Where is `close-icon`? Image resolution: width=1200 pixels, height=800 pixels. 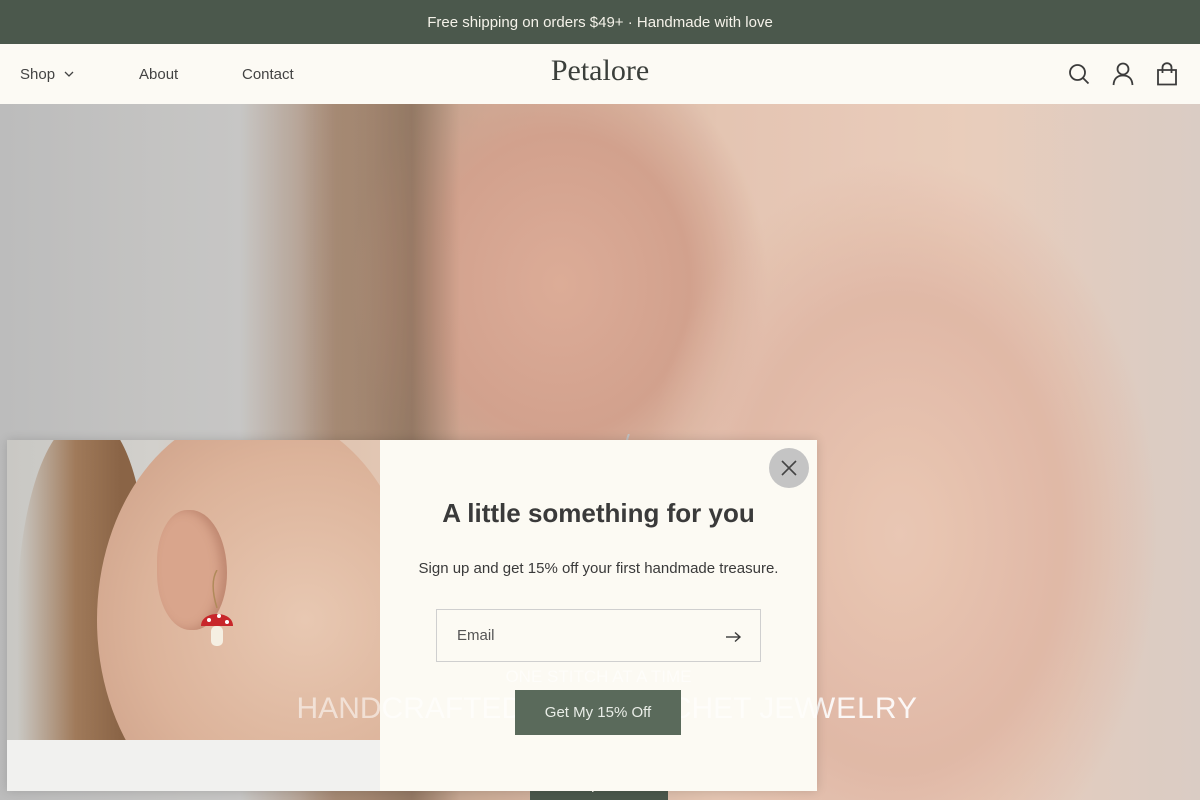
close-icon is located at coordinates (789, 468).